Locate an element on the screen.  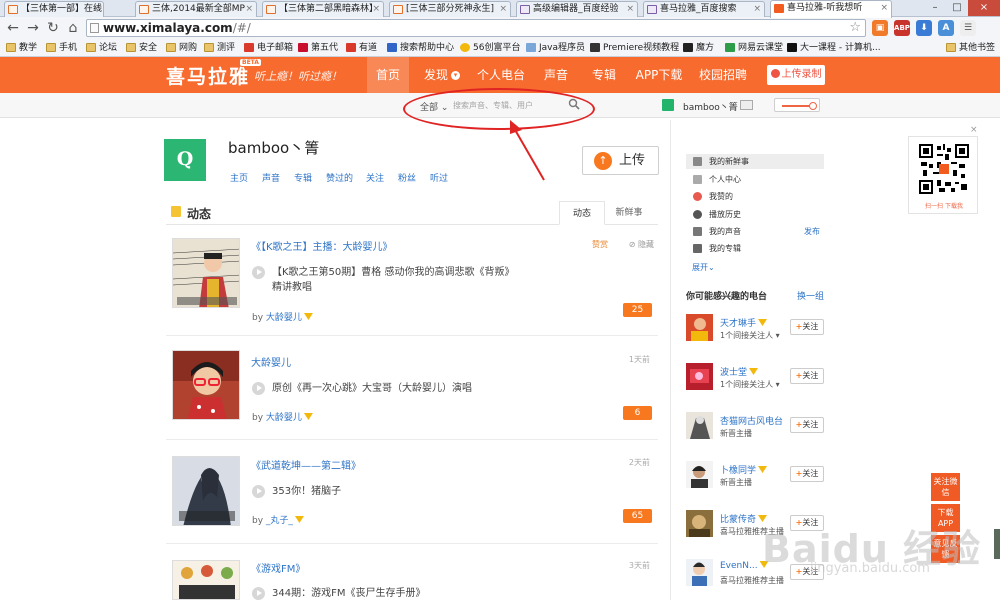
sidebar-item-history: 播放历史 is located at coordinates (755, 214).